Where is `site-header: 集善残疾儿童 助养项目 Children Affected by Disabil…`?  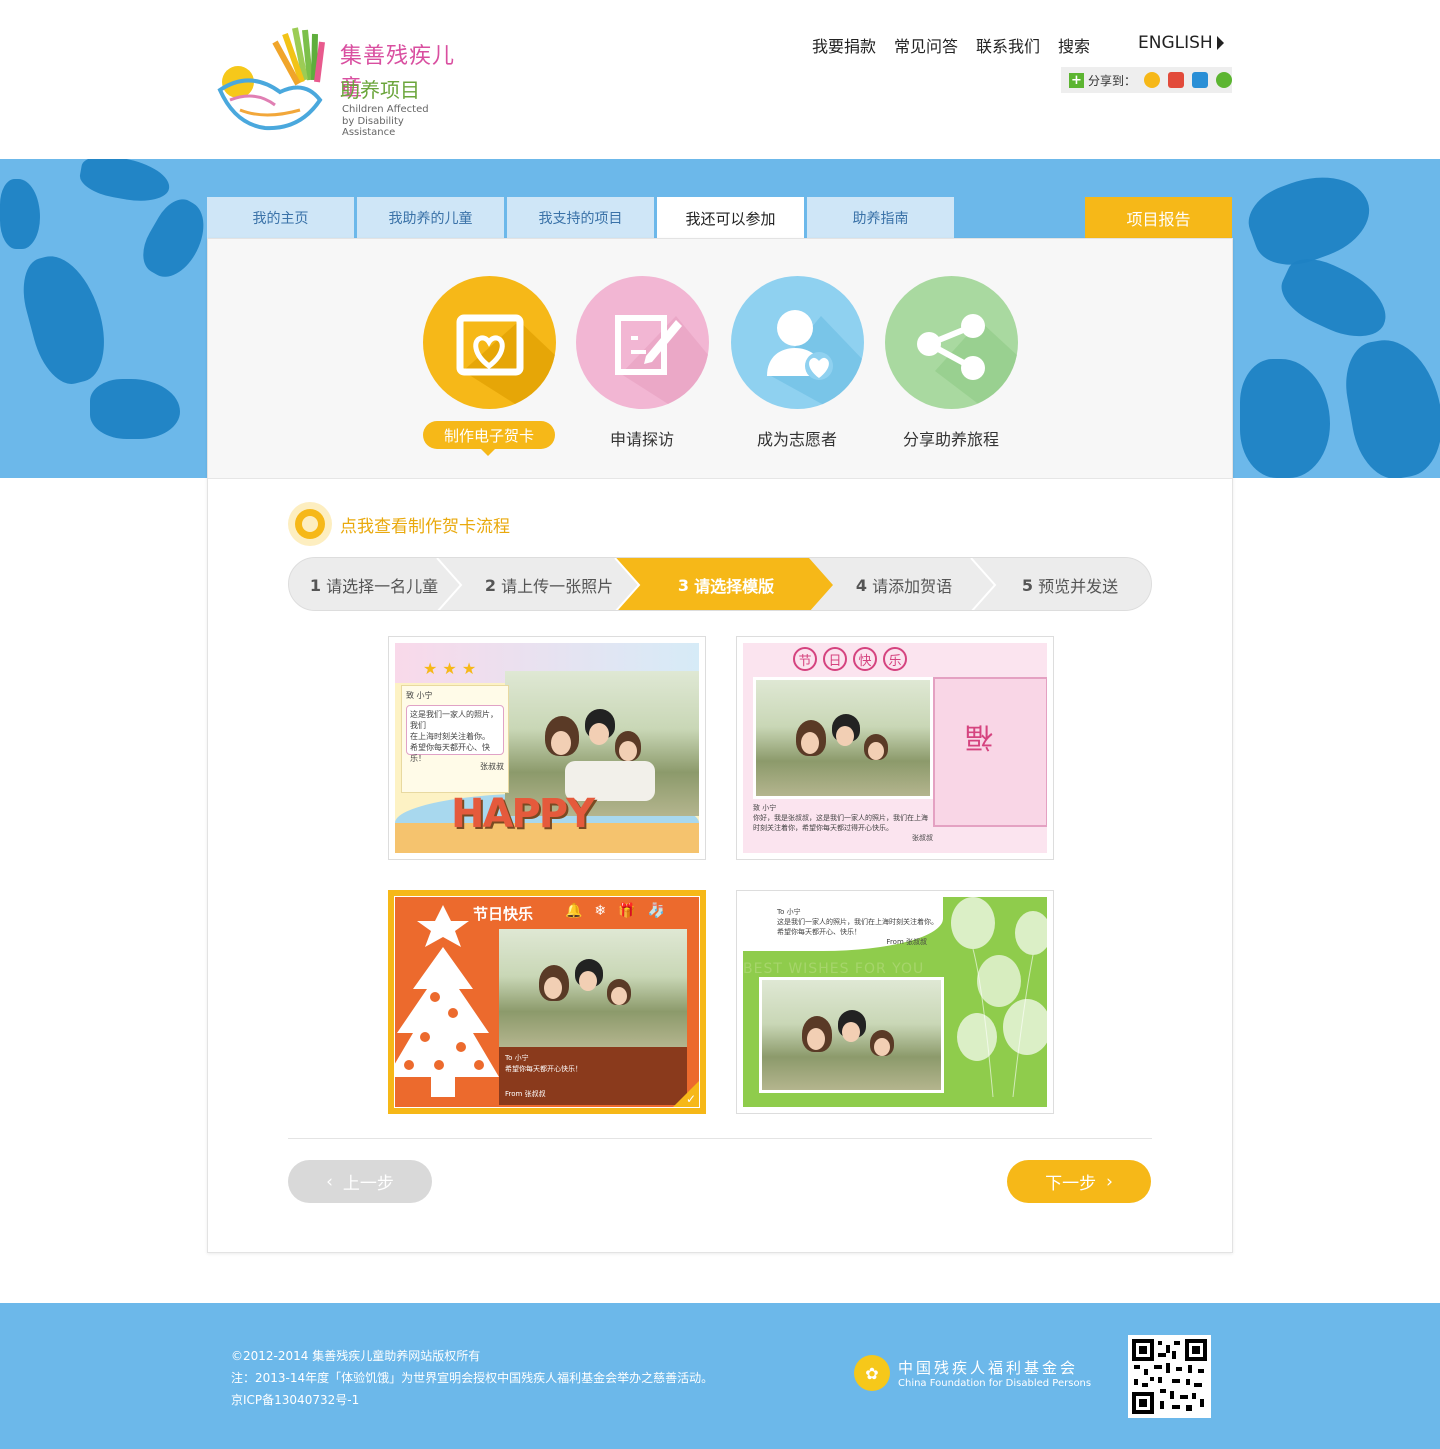 site-header: 集善残疾儿童 助养项目 Children Affected by Disabil… is located at coordinates (720, 79).